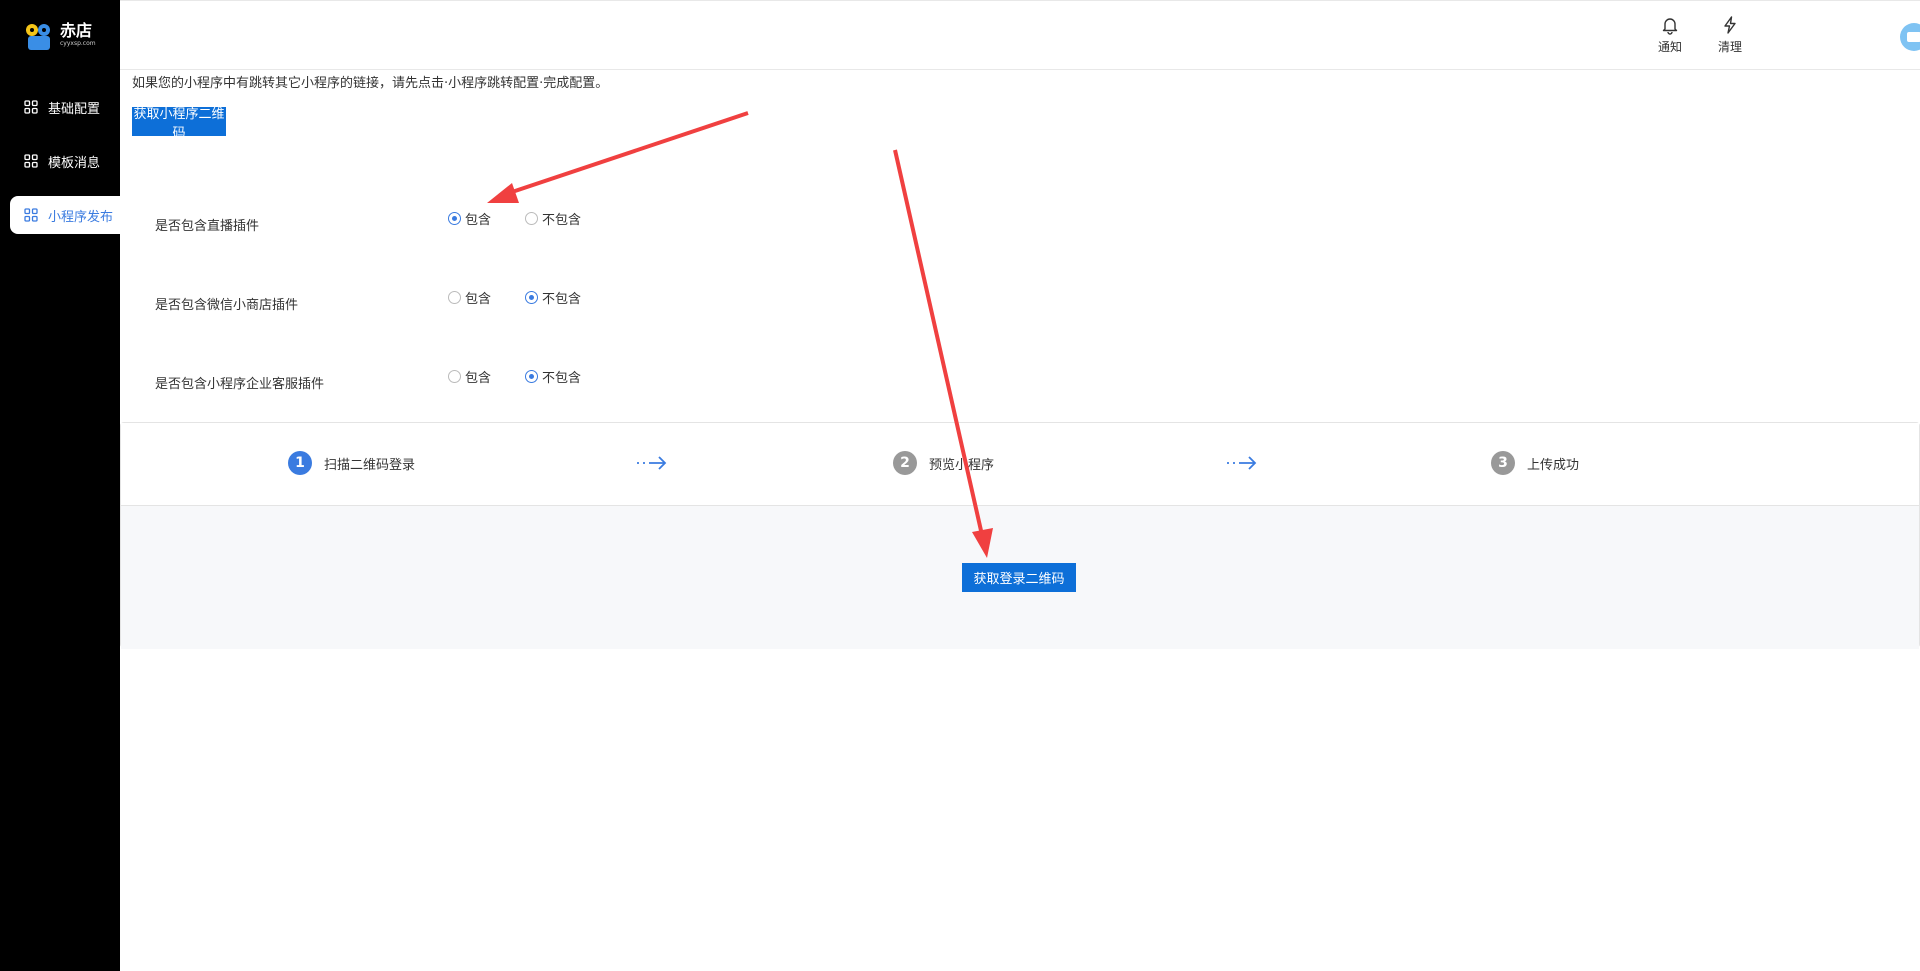  Describe the element at coordinates (1503, 463) in the screenshot. I see `step-number: 3` at that location.